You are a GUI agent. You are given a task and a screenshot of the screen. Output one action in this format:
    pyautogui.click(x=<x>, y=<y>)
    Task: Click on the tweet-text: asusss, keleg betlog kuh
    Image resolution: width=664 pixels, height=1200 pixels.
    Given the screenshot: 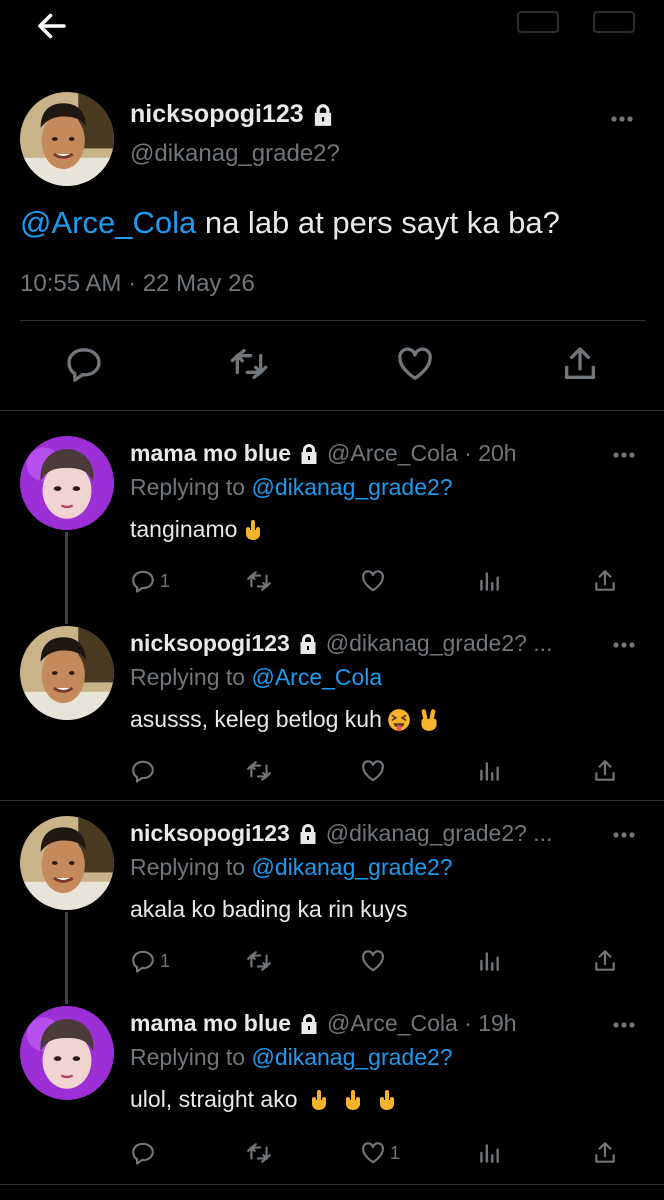 What is the action you would take?
    pyautogui.click(x=286, y=719)
    